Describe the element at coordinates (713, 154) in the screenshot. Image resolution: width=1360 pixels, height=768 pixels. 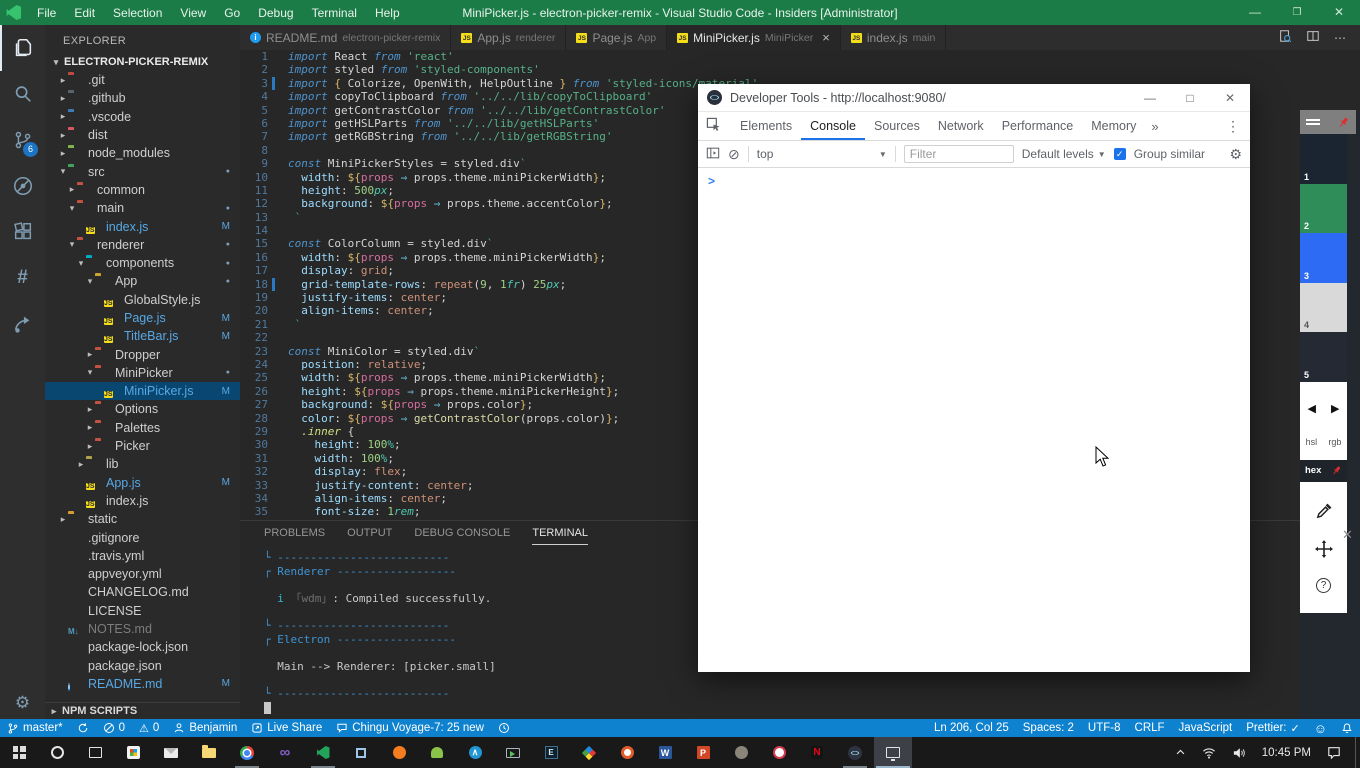
I see `show-console-sidebar-icon` at that location.